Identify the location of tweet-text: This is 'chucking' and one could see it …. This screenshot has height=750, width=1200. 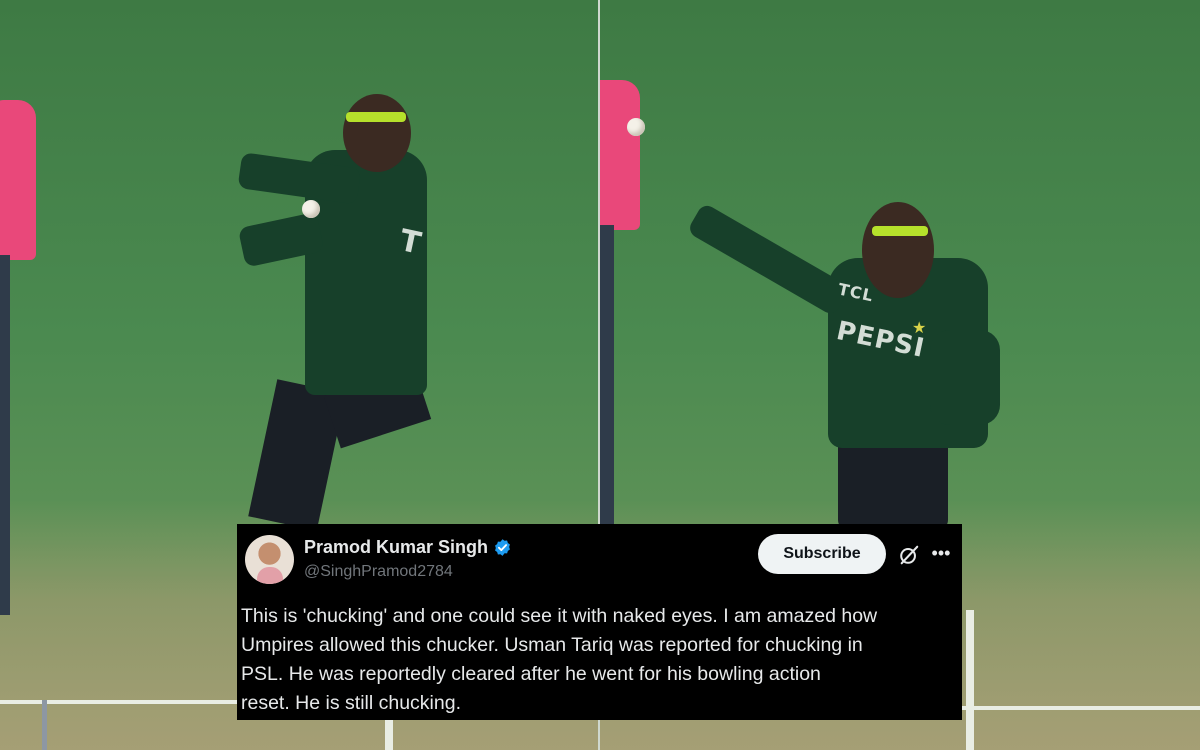
(559, 659).